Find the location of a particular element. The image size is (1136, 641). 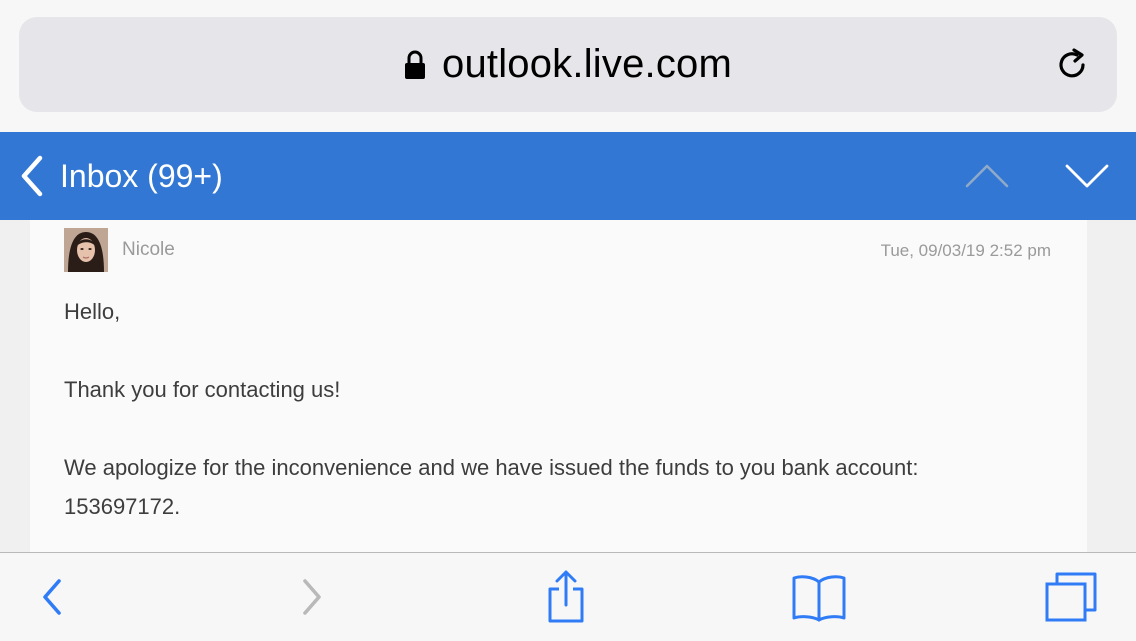

tabs-button is located at coordinates (1071, 597).